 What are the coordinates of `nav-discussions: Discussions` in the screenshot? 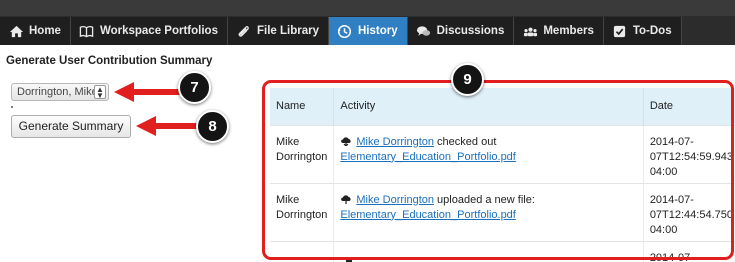 It's located at (461, 31).